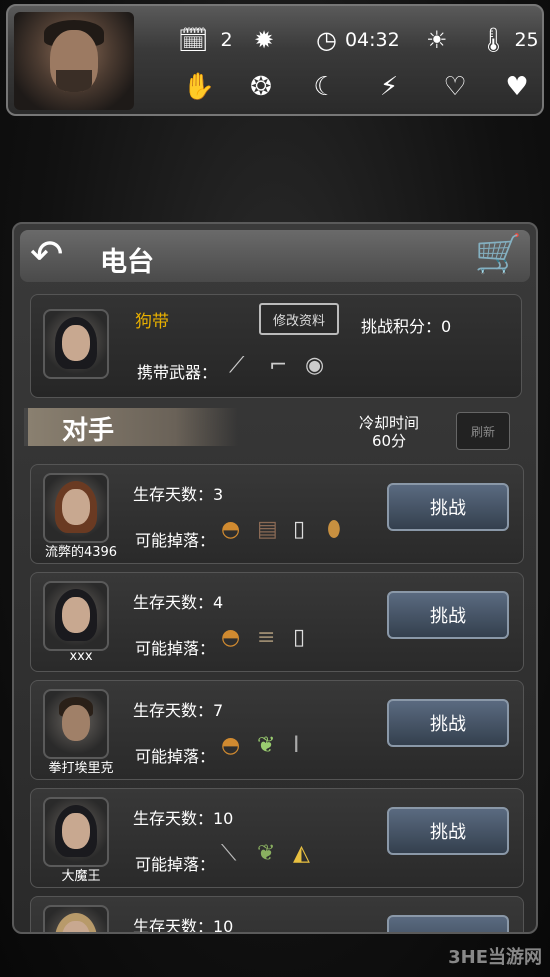 This screenshot has height=977, width=550. What do you see at coordinates (81, 656) in the screenshot?
I see `opponent-name: xxx` at bounding box center [81, 656].